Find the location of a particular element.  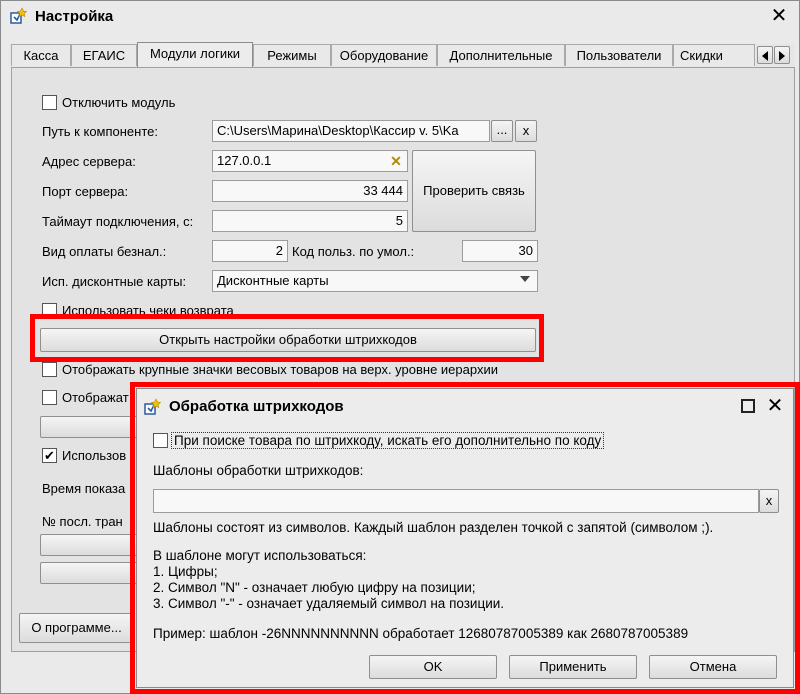

show-large-icons-checkbox is located at coordinates (49, 369).